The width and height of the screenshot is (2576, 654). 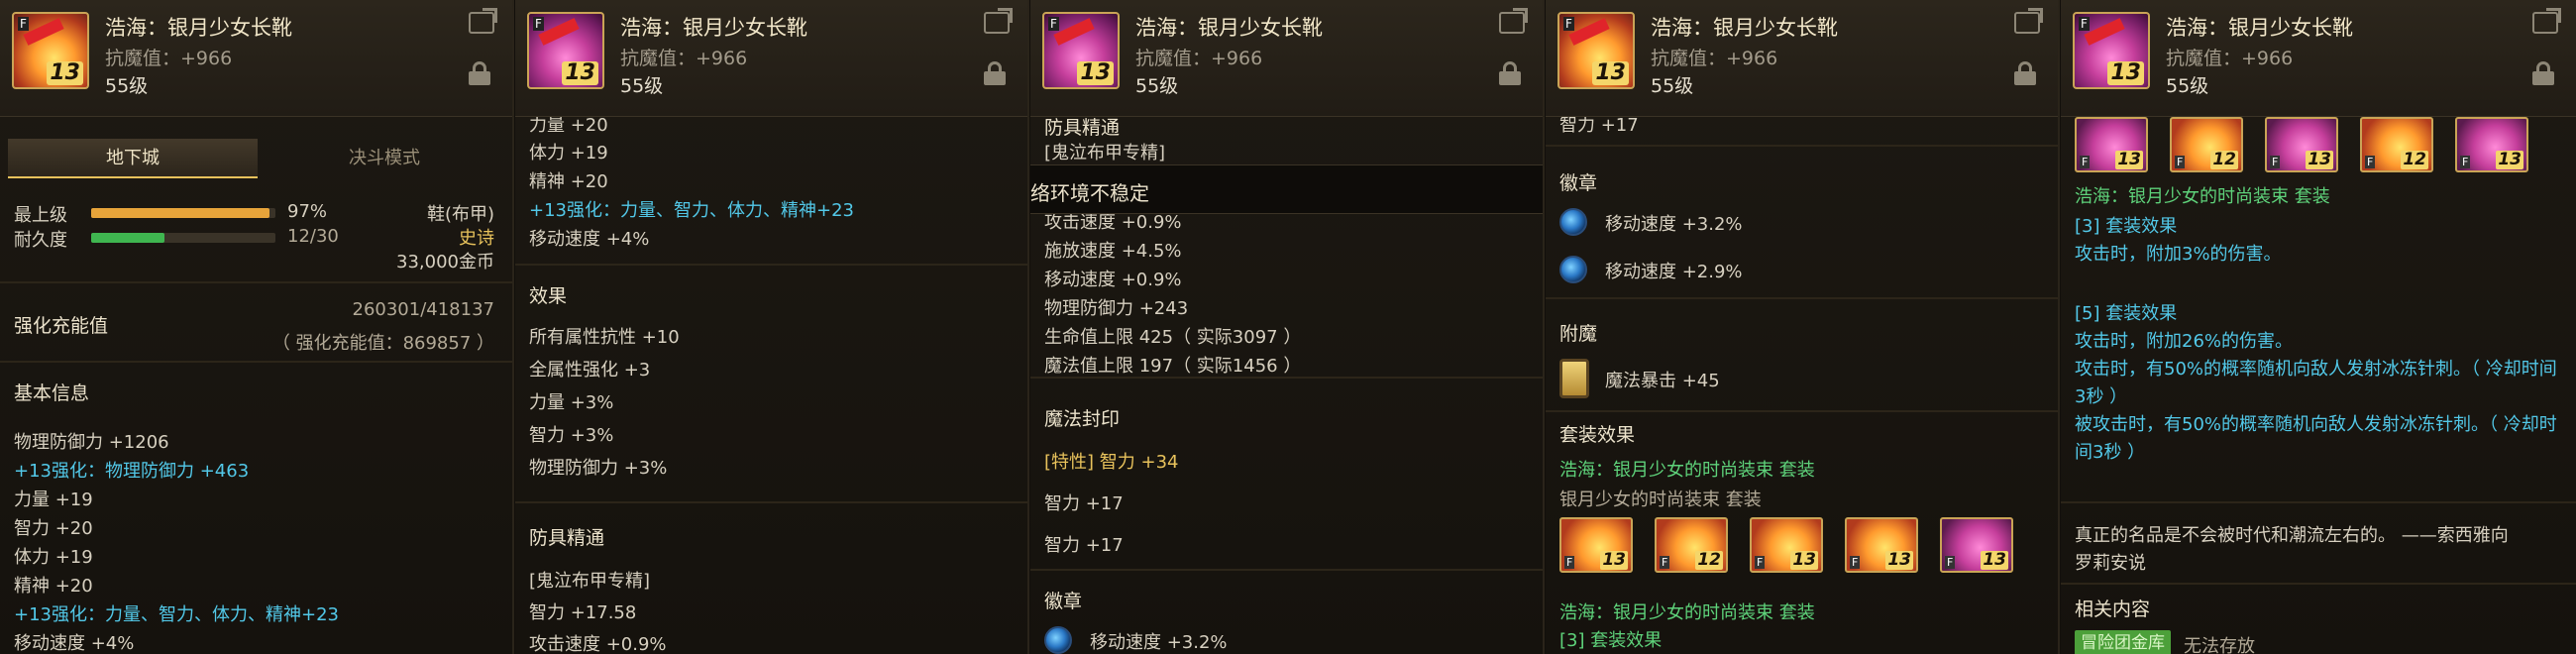 I want to click on emblem-line: 移动速度 +3.2%, so click(x=1674, y=224).